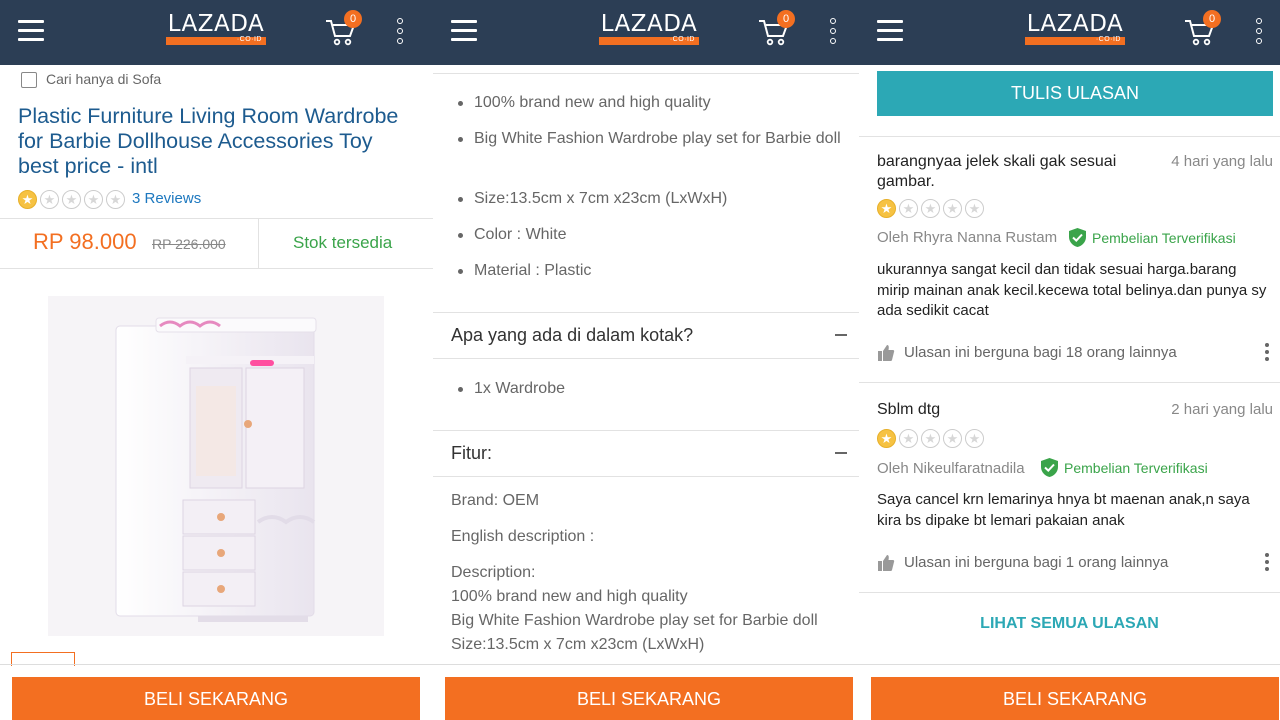  I want to click on review-date: 4 hari yang lalu, so click(1222, 161).